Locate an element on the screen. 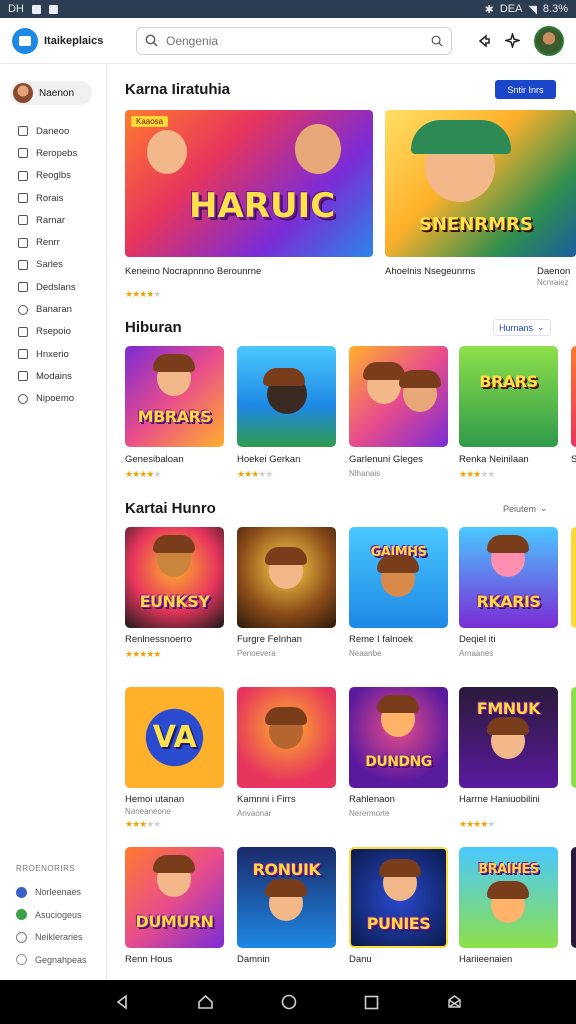 The height and width of the screenshot is (1024, 576). back-icon is located at coordinates (122, 1002).